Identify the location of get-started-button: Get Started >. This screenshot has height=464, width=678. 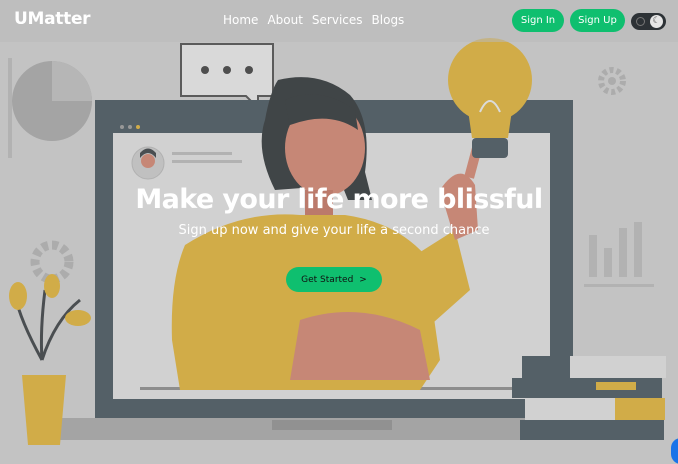
(334, 279).